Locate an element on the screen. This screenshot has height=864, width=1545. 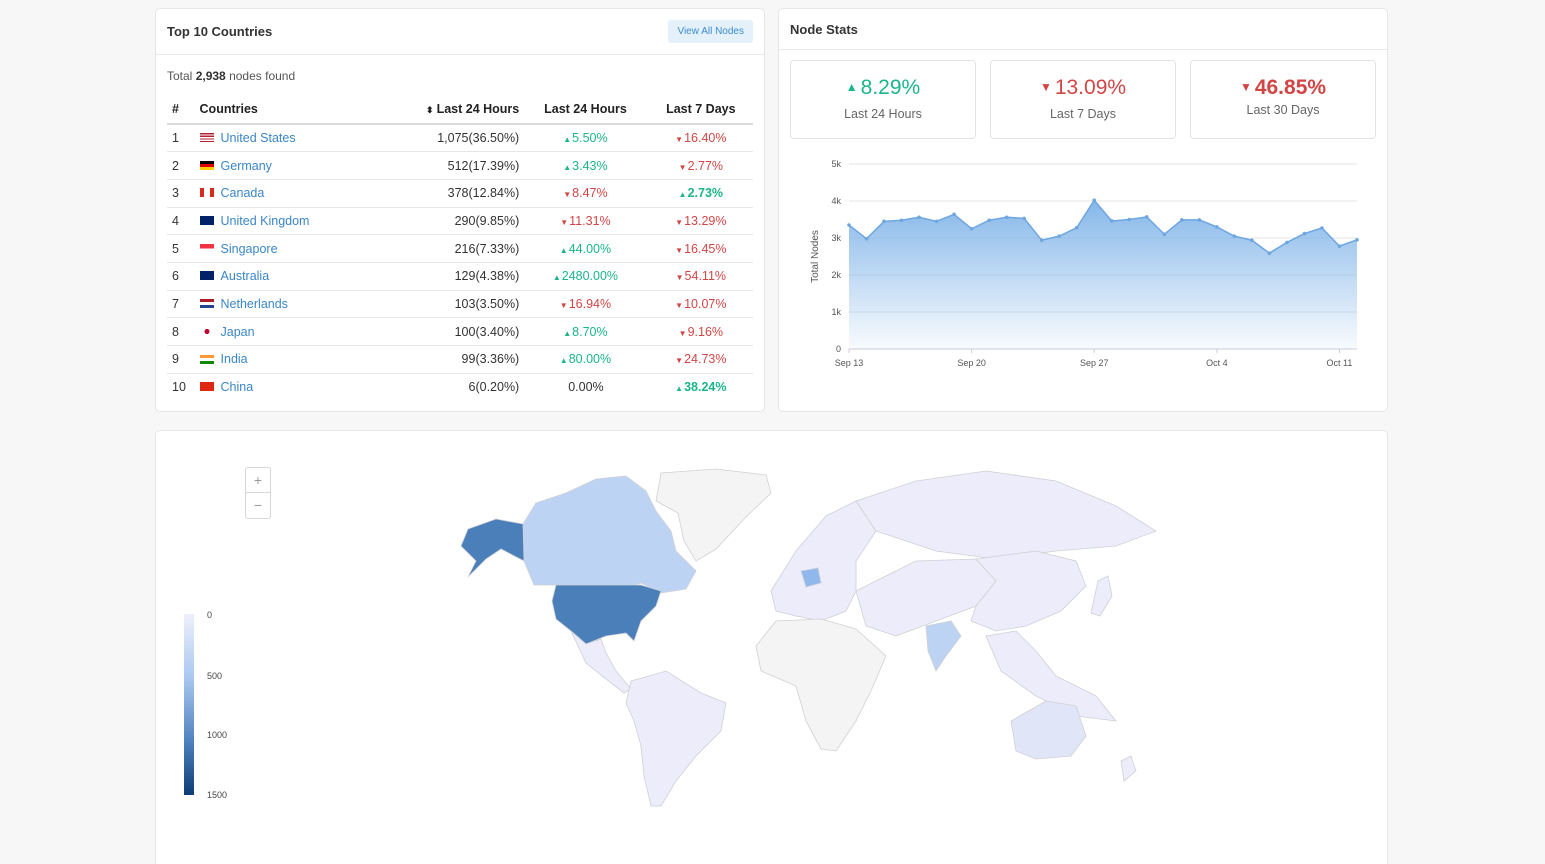
country-link: Germany is located at coordinates (246, 166).